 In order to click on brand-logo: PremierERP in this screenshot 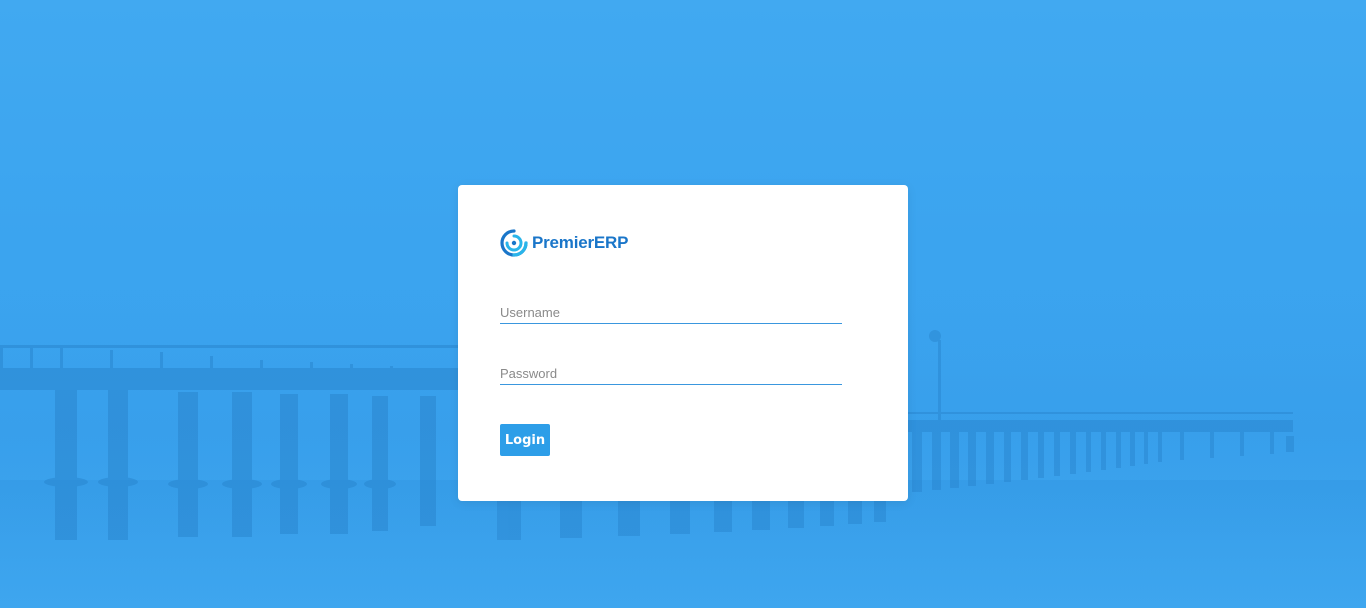, I will do `click(563, 243)`.